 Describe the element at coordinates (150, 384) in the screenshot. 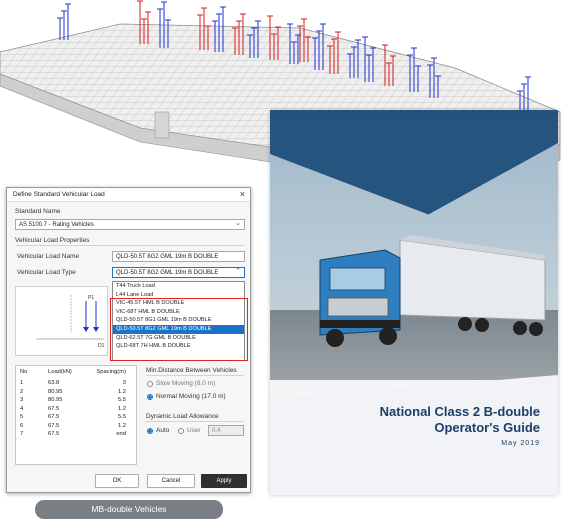

I see `slow-moving-radio` at that location.